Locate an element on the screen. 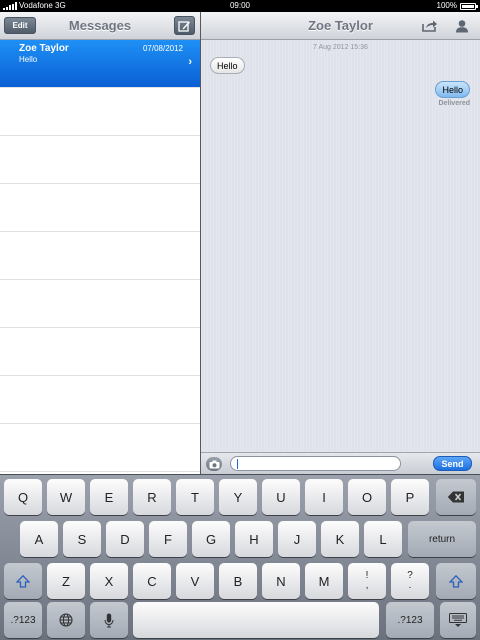 Image resolution: width=480 pixels, height=640 pixels. key-p: P is located at coordinates (410, 497).